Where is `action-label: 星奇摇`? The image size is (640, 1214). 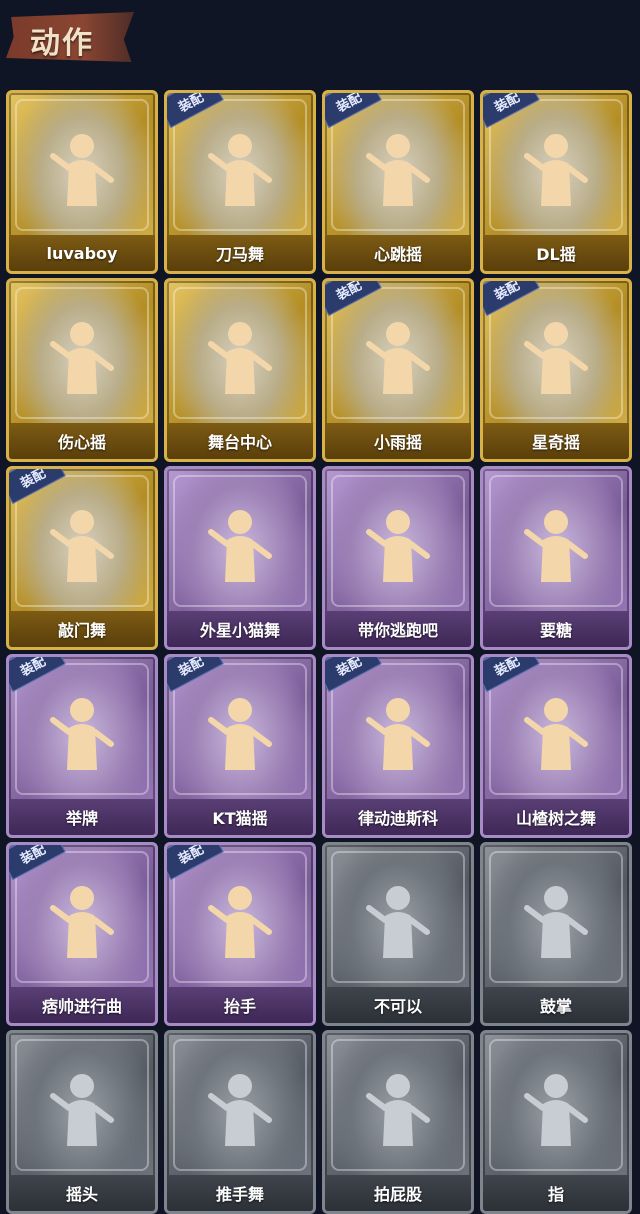 action-label: 星奇摇 is located at coordinates (556, 441).